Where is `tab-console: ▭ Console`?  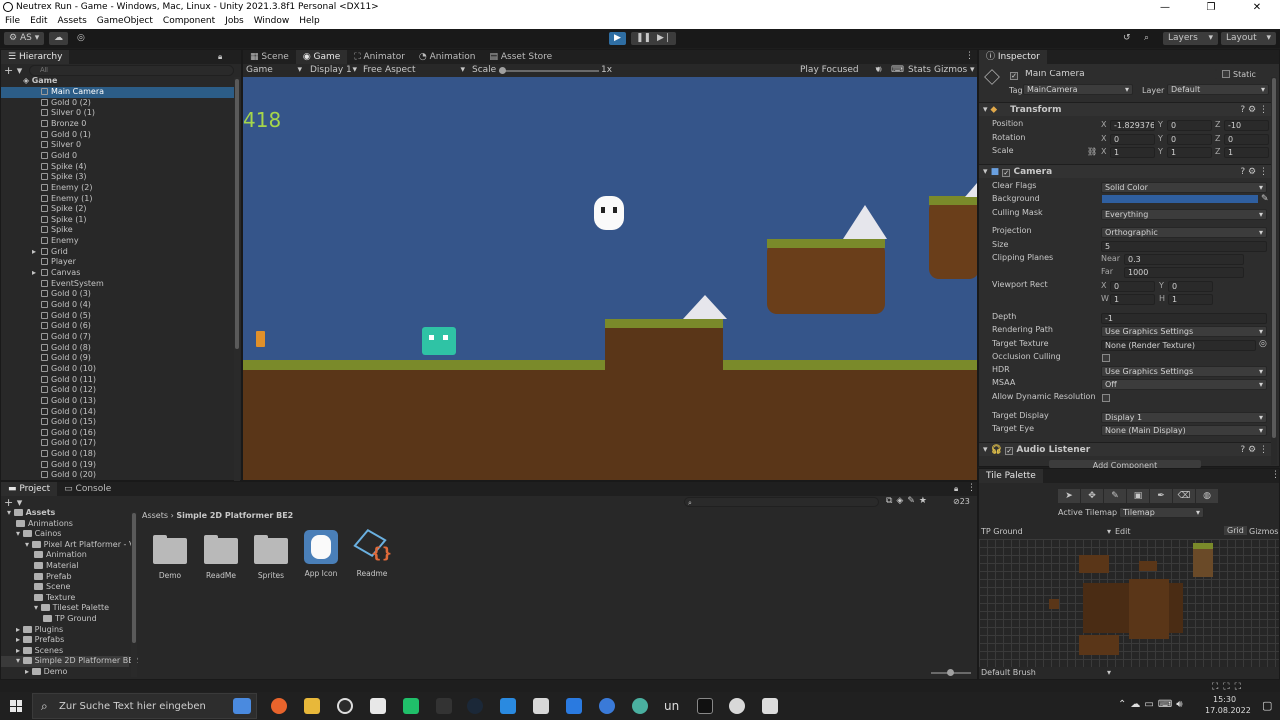 tab-console: ▭ Console is located at coordinates (87, 489).